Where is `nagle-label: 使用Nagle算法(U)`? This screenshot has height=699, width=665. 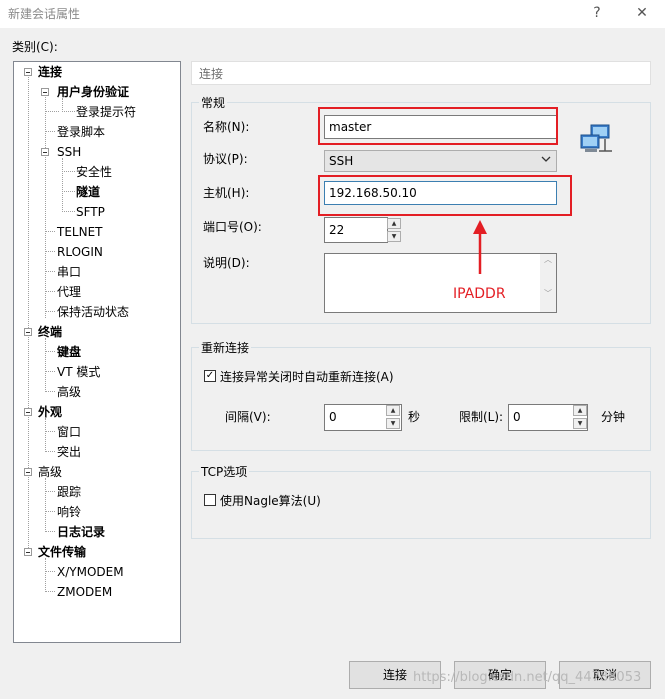
nagle-label: 使用Nagle算法(U) is located at coordinates (270, 501).